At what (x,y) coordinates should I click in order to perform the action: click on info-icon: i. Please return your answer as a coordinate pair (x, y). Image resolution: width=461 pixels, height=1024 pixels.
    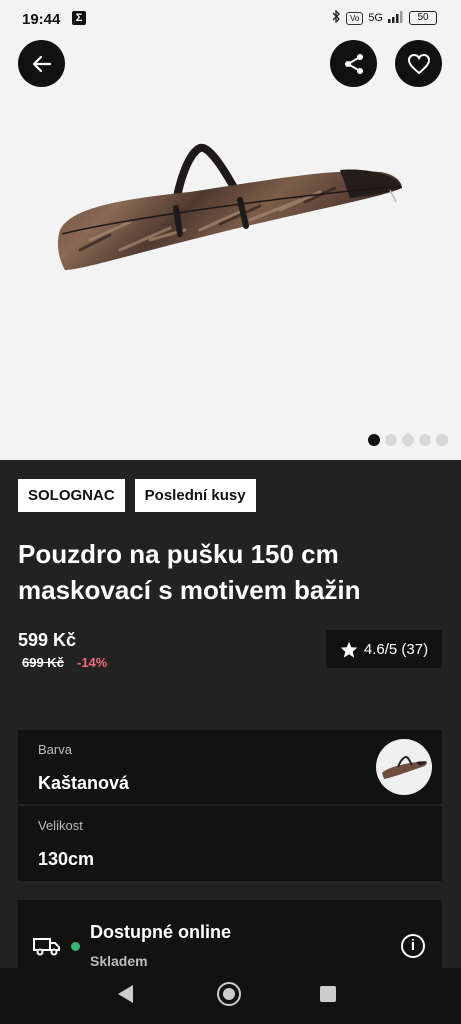
    Looking at the image, I should click on (413, 946).